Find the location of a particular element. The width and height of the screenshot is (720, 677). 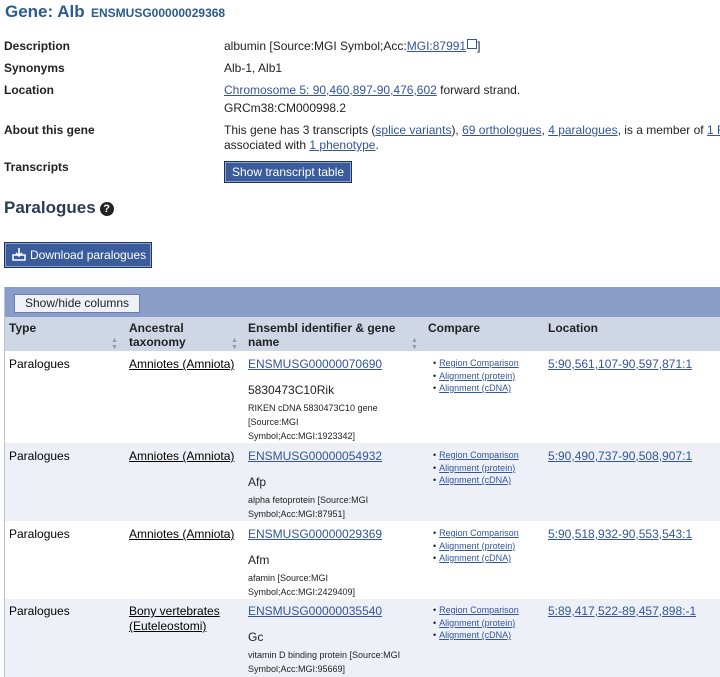

transcripts-label: Transcripts is located at coordinates (36, 167).